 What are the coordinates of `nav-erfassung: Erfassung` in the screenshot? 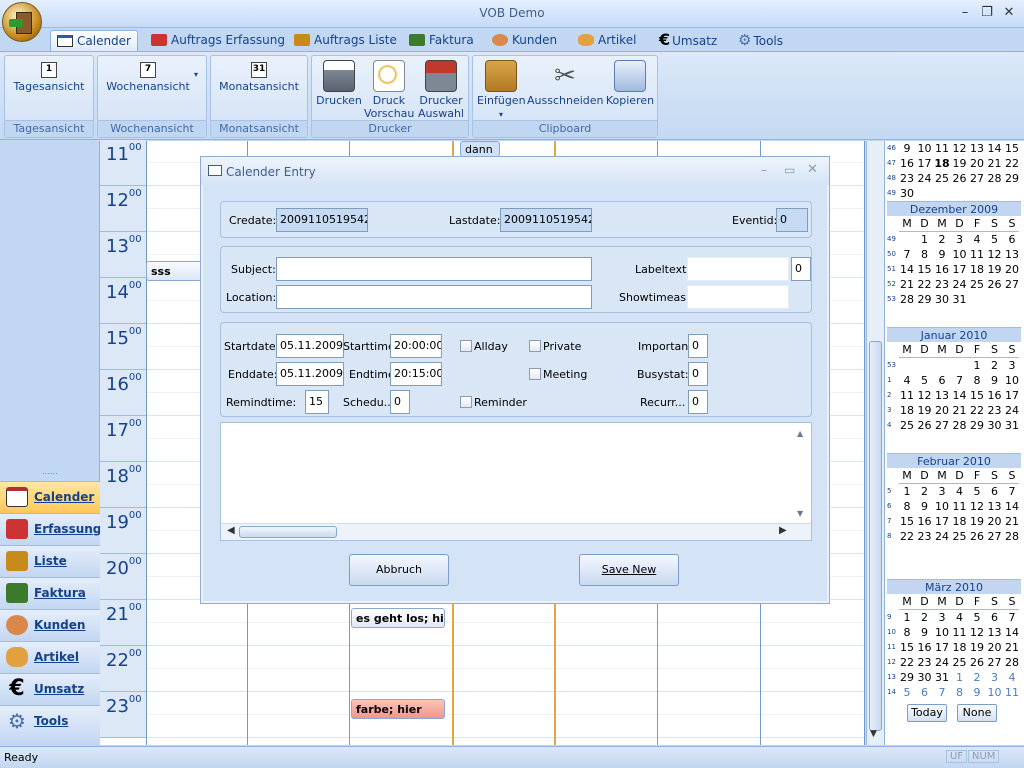 It's located at (50, 529).